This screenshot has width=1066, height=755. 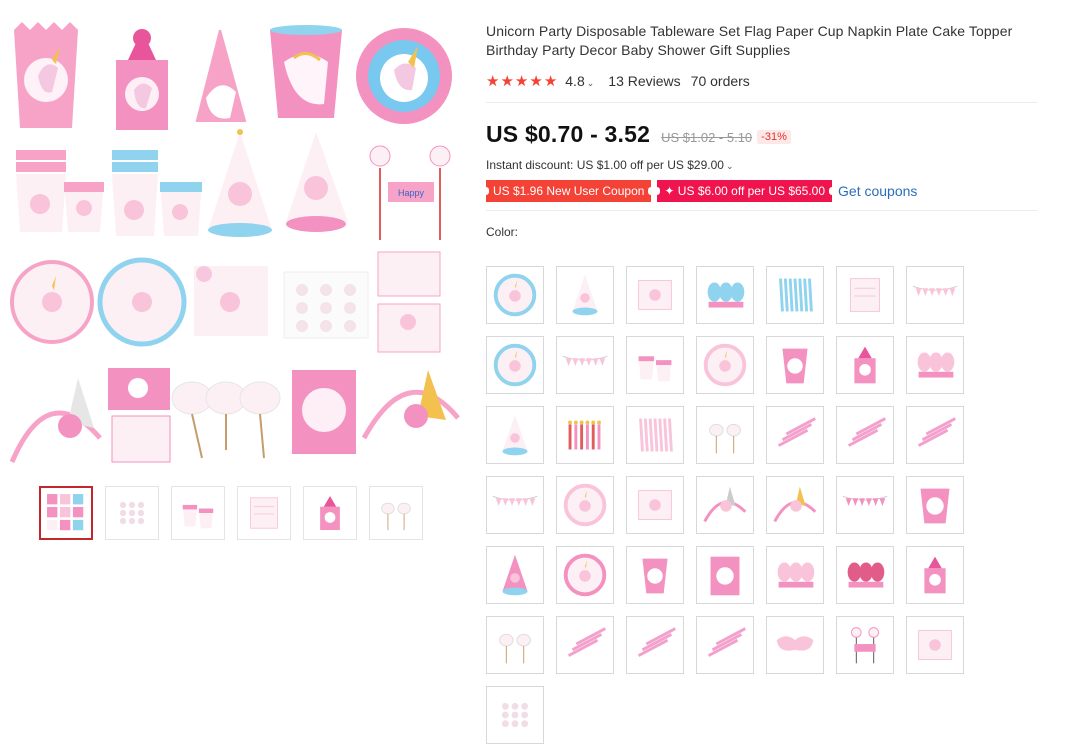 I want to click on banner-flags-icon, so click(x=585, y=360).